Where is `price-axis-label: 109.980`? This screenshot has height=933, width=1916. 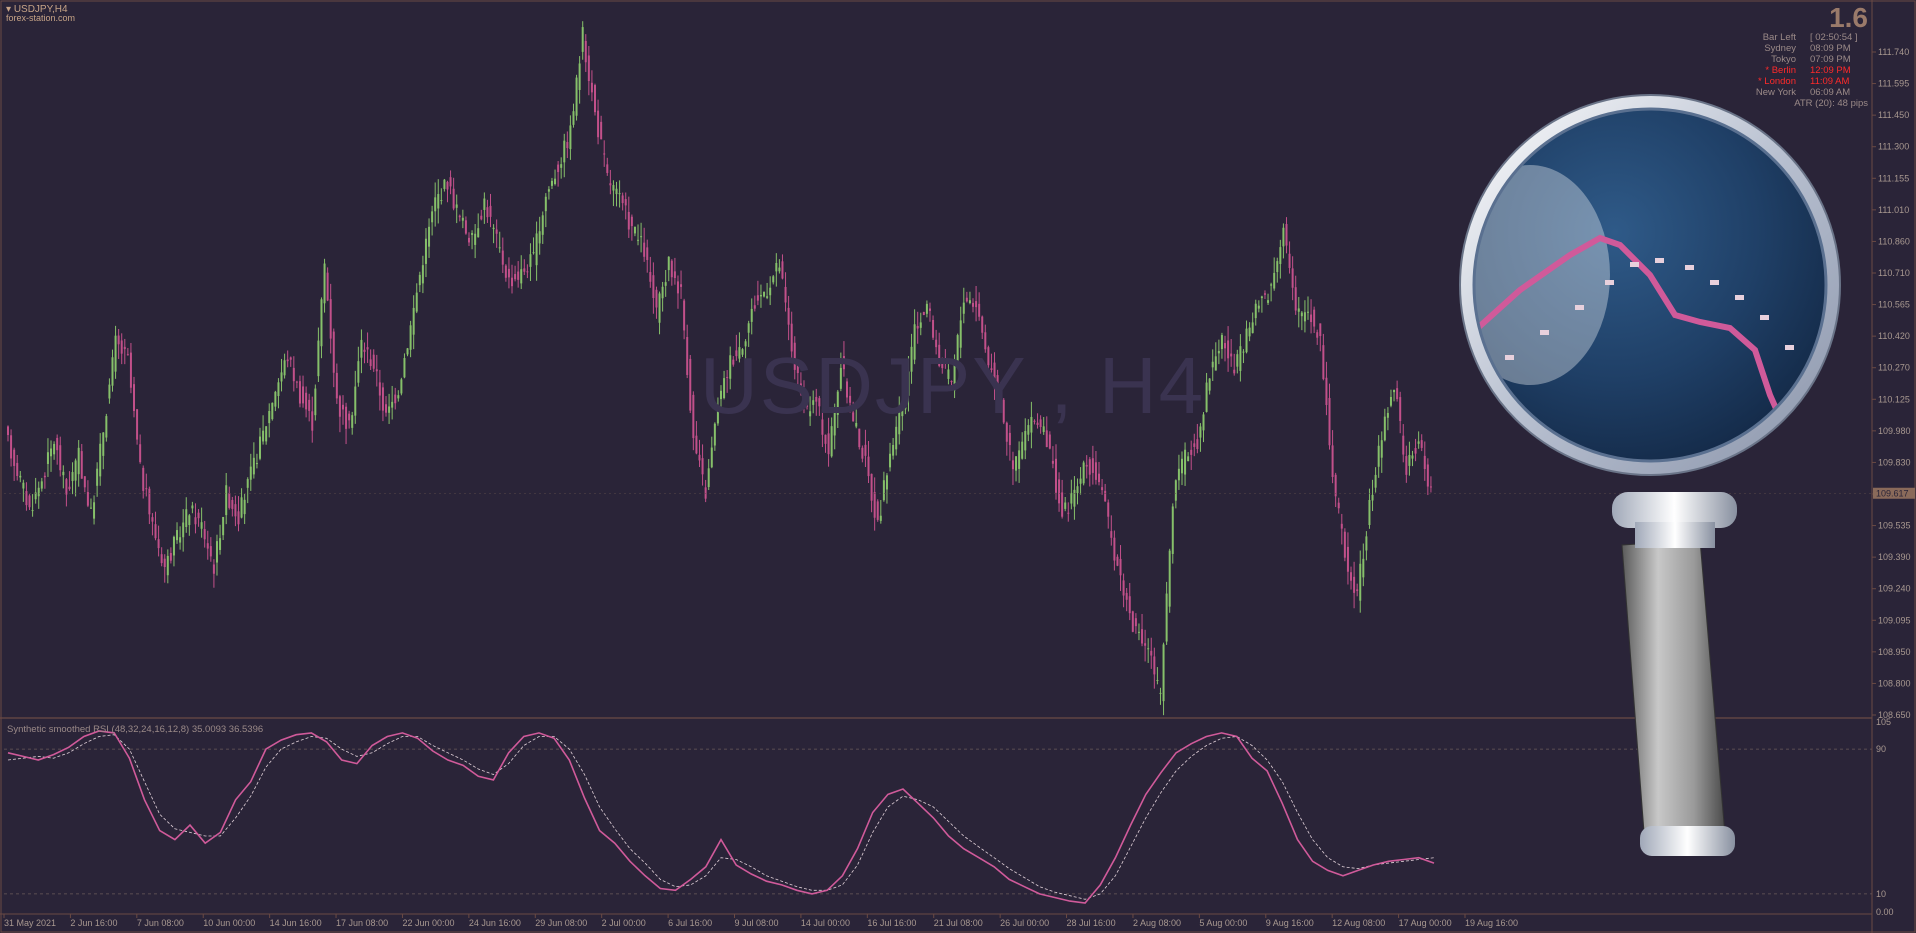
price-axis-label: 109.980 is located at coordinates (1894, 431).